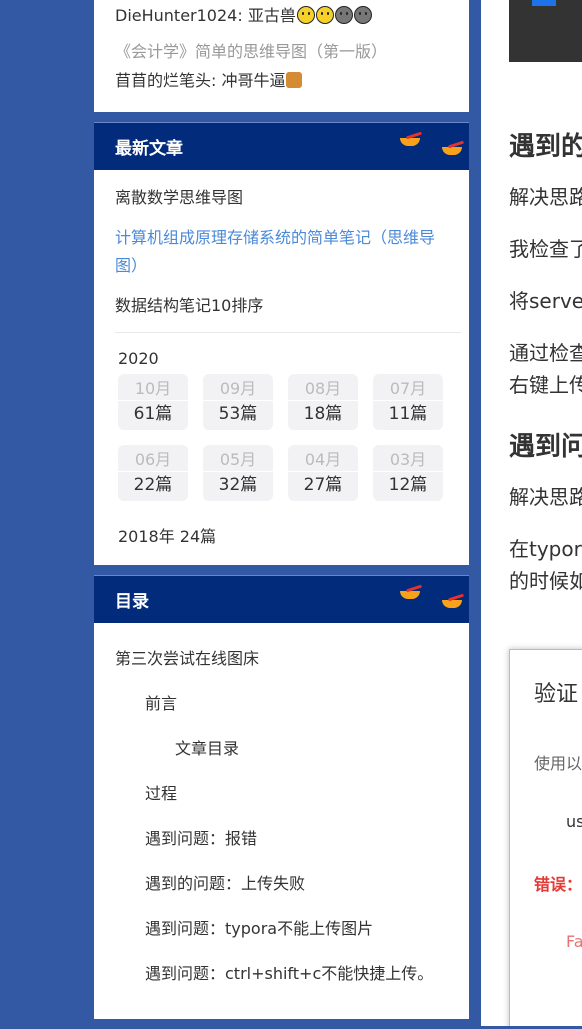 The image size is (582, 1029). Describe the element at coordinates (153, 484) in the screenshot. I see `month-count: 22篇` at that location.